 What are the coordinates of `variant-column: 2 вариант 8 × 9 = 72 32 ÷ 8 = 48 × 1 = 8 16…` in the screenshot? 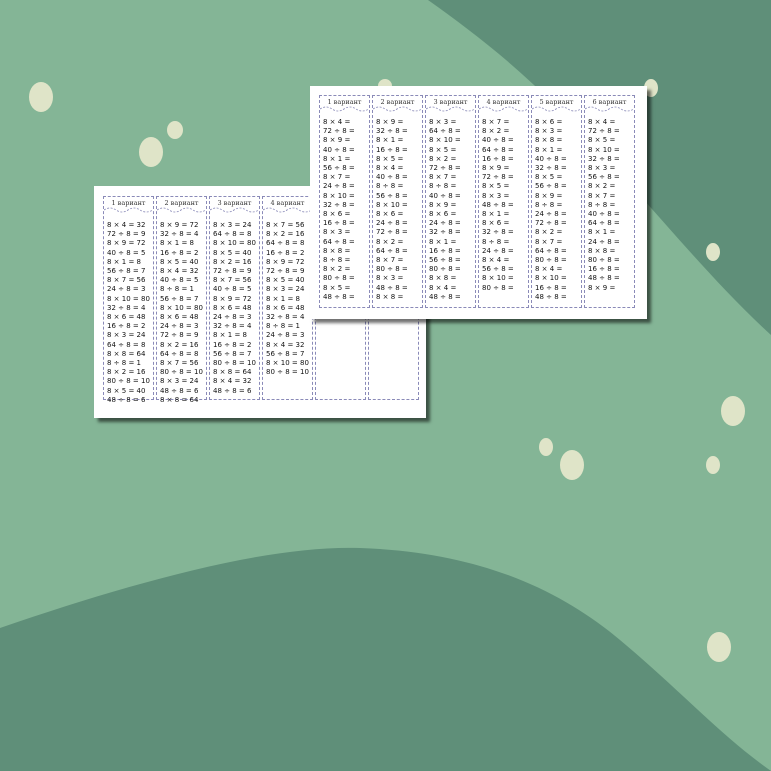 It's located at (181, 300).